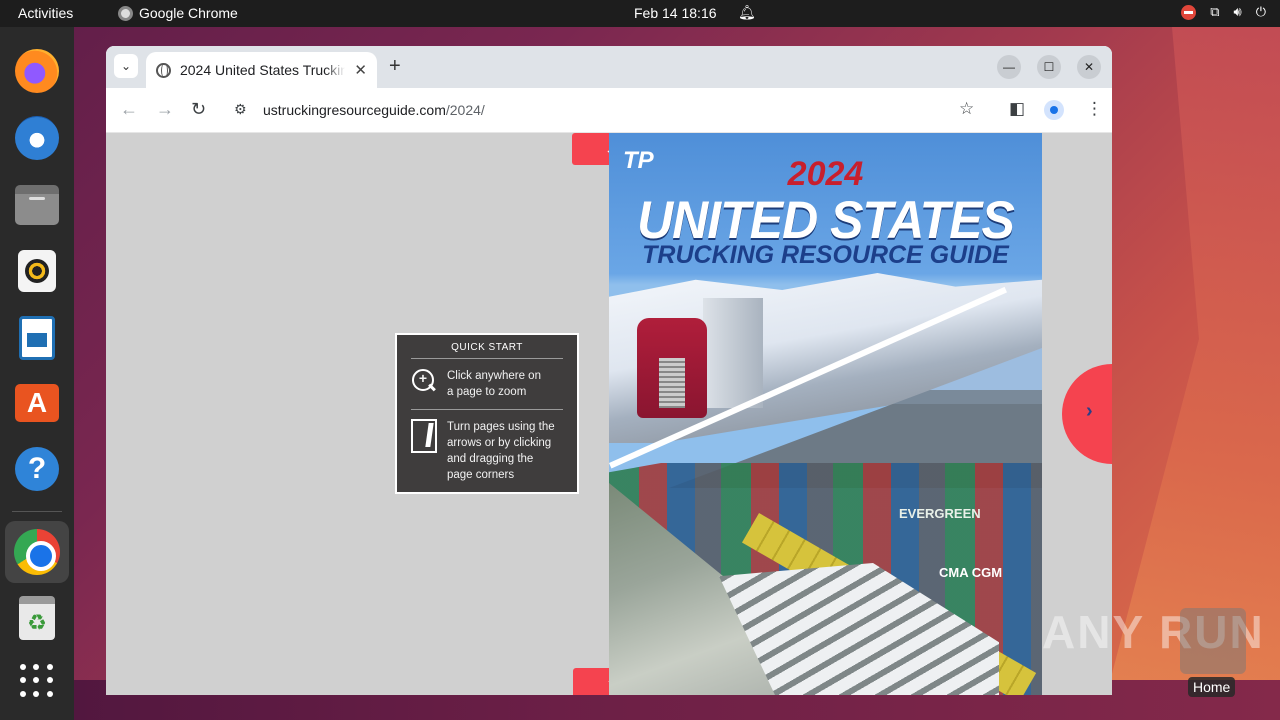  I want to click on rhythmbox-icon, so click(37, 271).